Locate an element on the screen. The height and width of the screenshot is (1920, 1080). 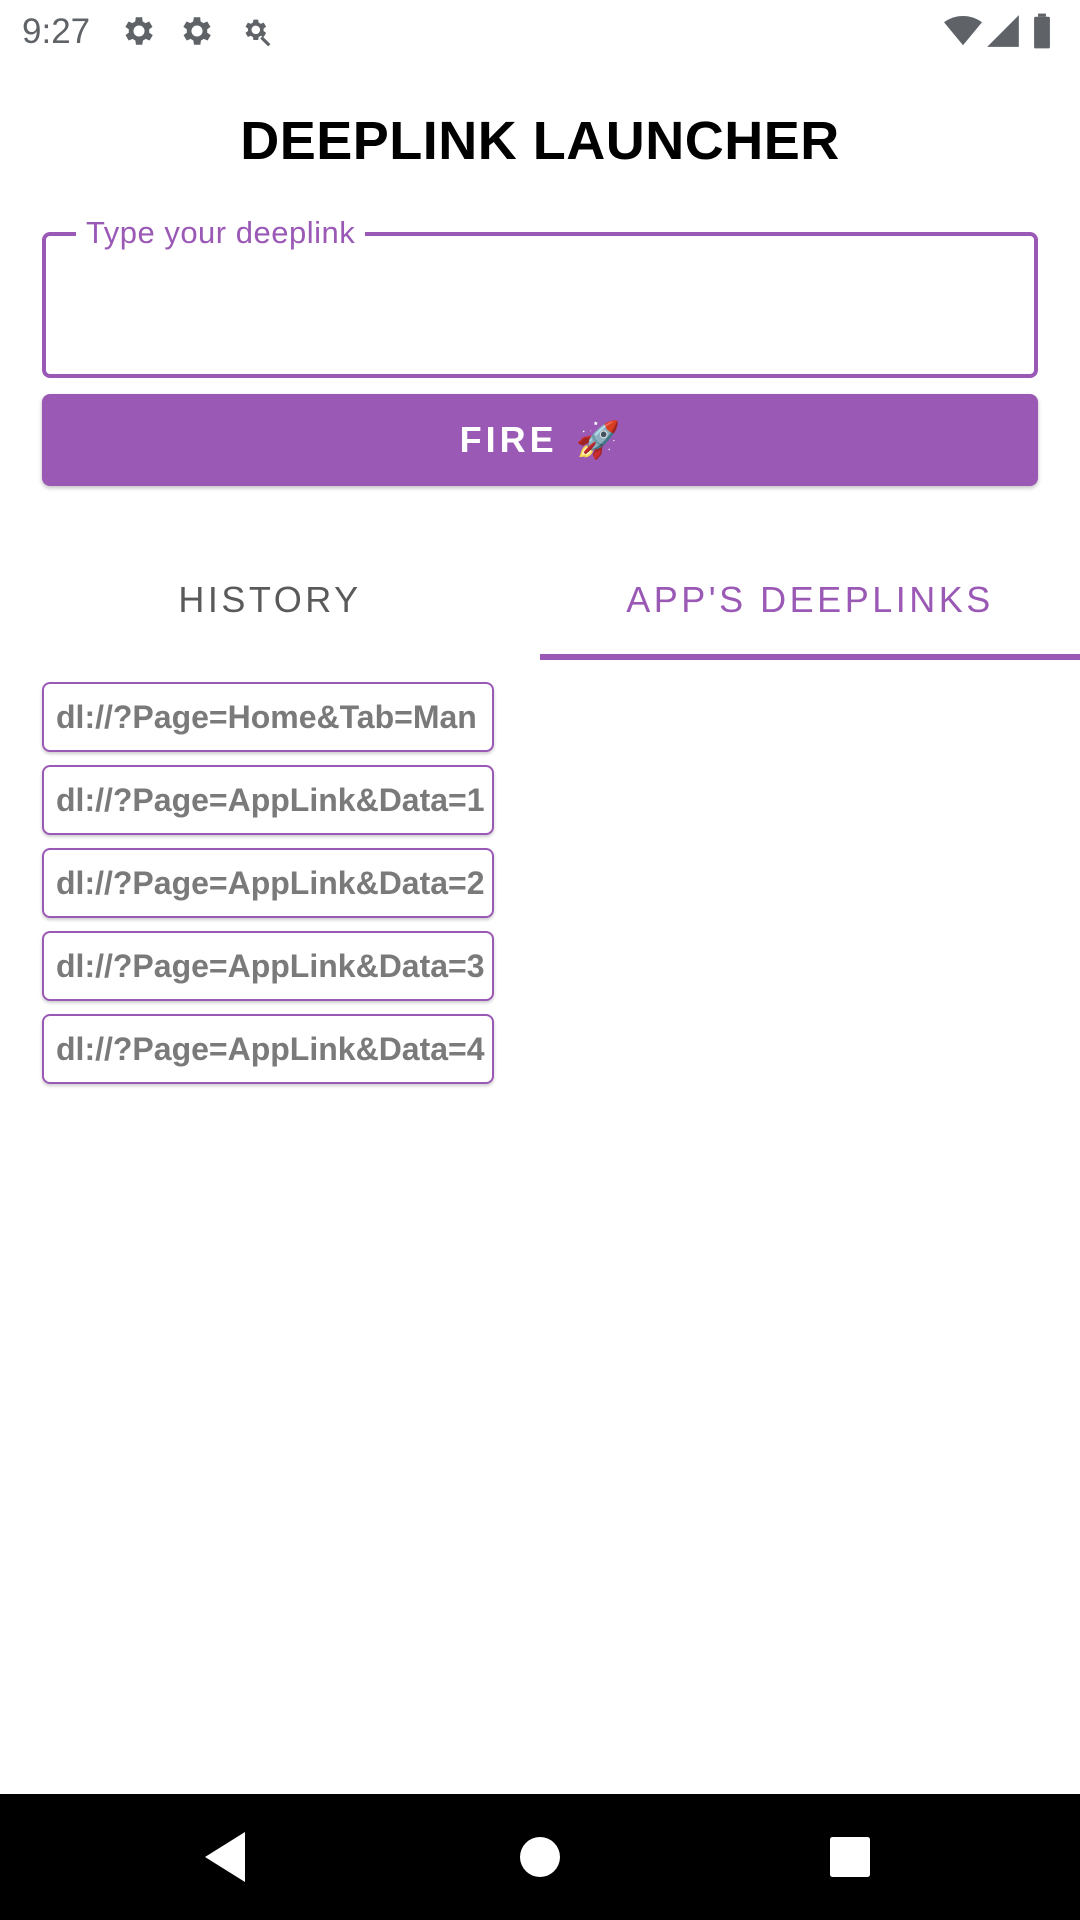
tab-bar: HISTORY APP'S DEEPLINKS is located at coordinates (540, 600).